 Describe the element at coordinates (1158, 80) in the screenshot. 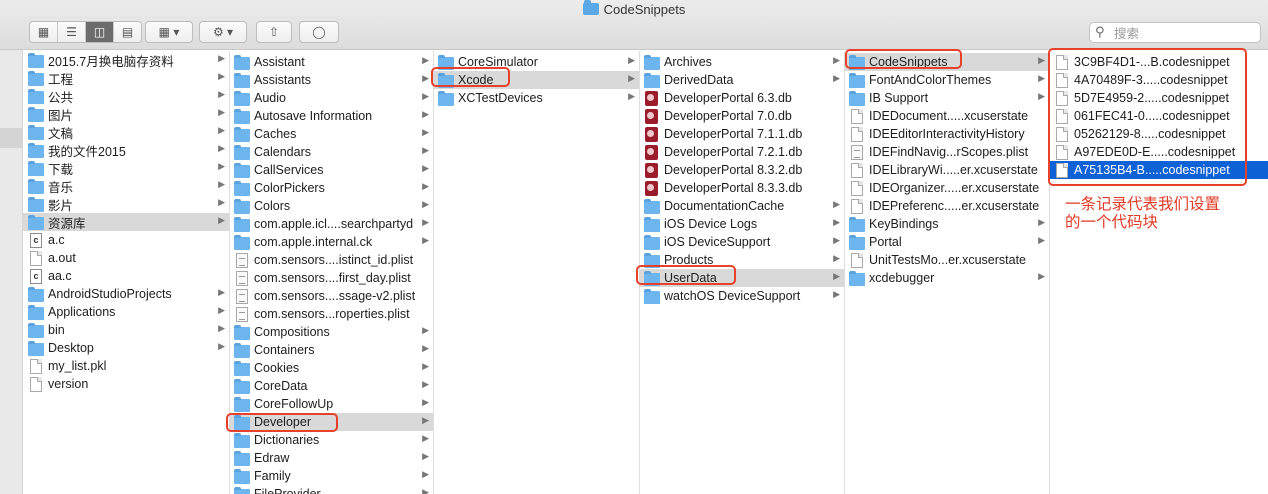

I see `file-row: 4A70489F-3.....codesnippet` at that location.